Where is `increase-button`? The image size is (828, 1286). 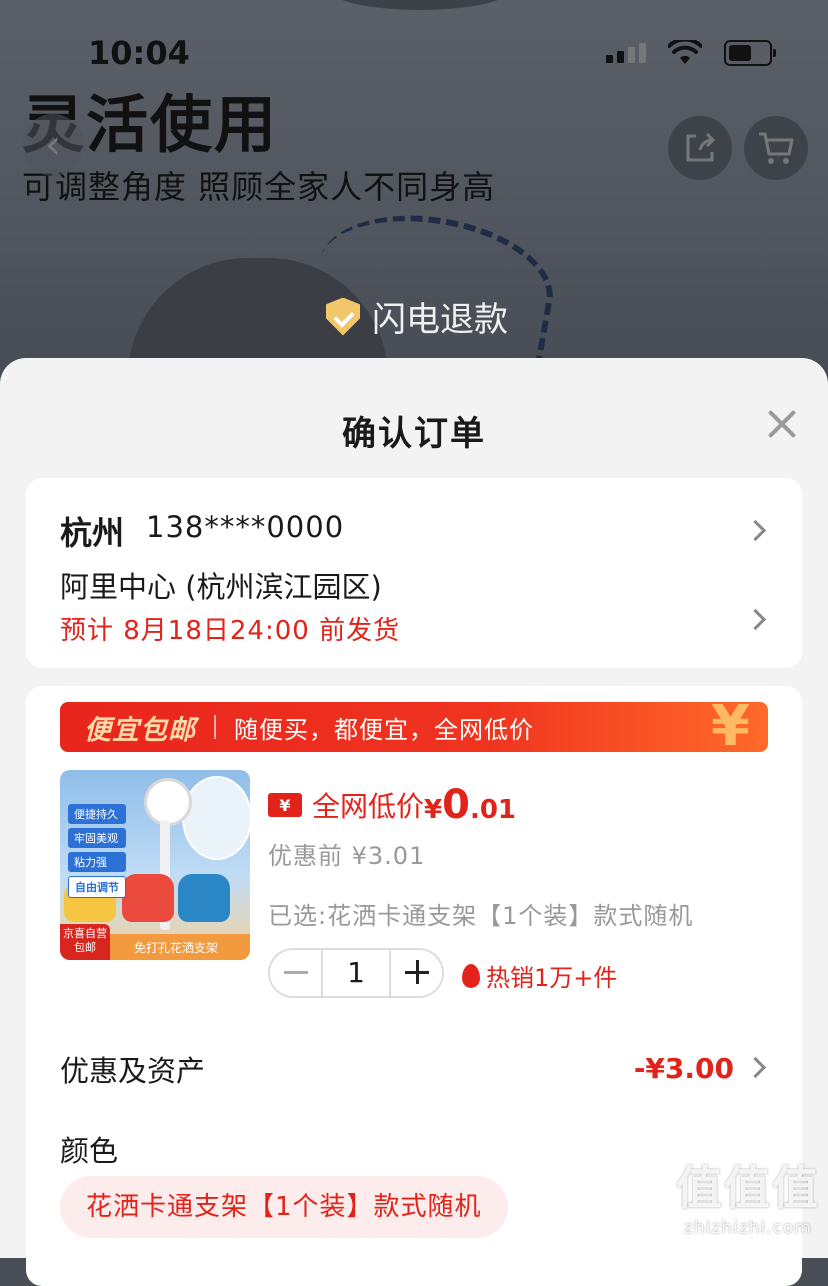 increase-button is located at coordinates (416, 973).